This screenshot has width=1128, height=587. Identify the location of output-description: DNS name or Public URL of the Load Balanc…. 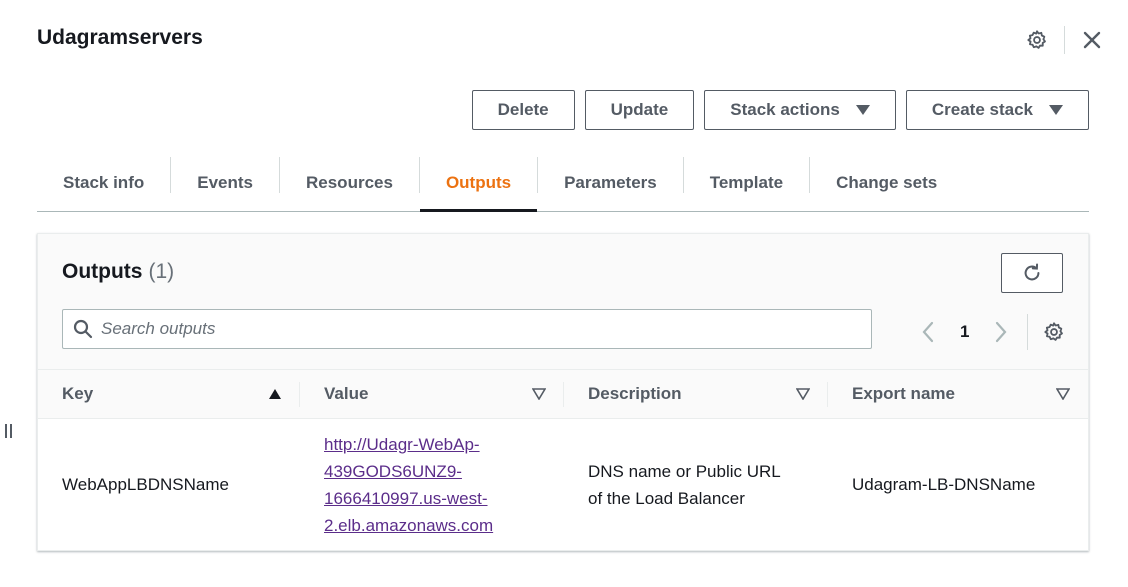
(696, 485).